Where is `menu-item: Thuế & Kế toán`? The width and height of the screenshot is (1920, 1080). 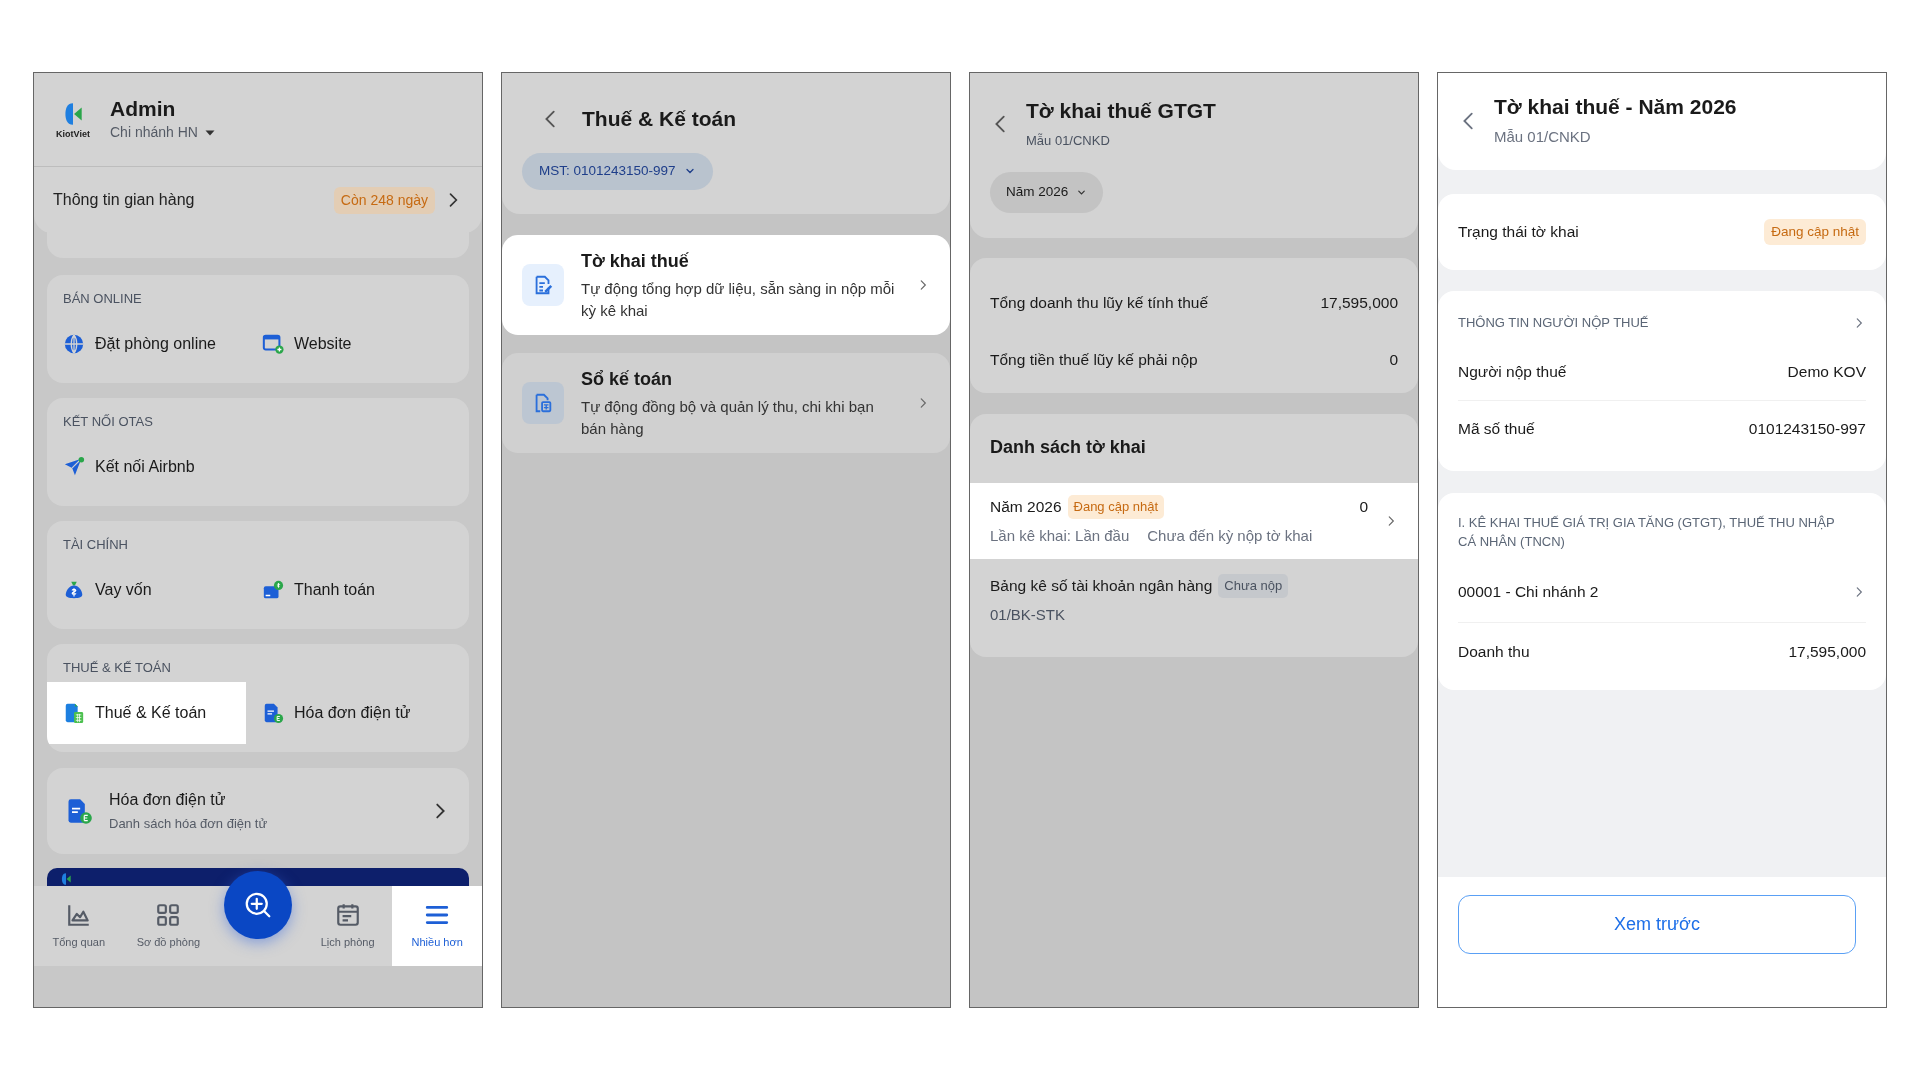 menu-item: Thuế & Kế toán is located at coordinates (146, 713).